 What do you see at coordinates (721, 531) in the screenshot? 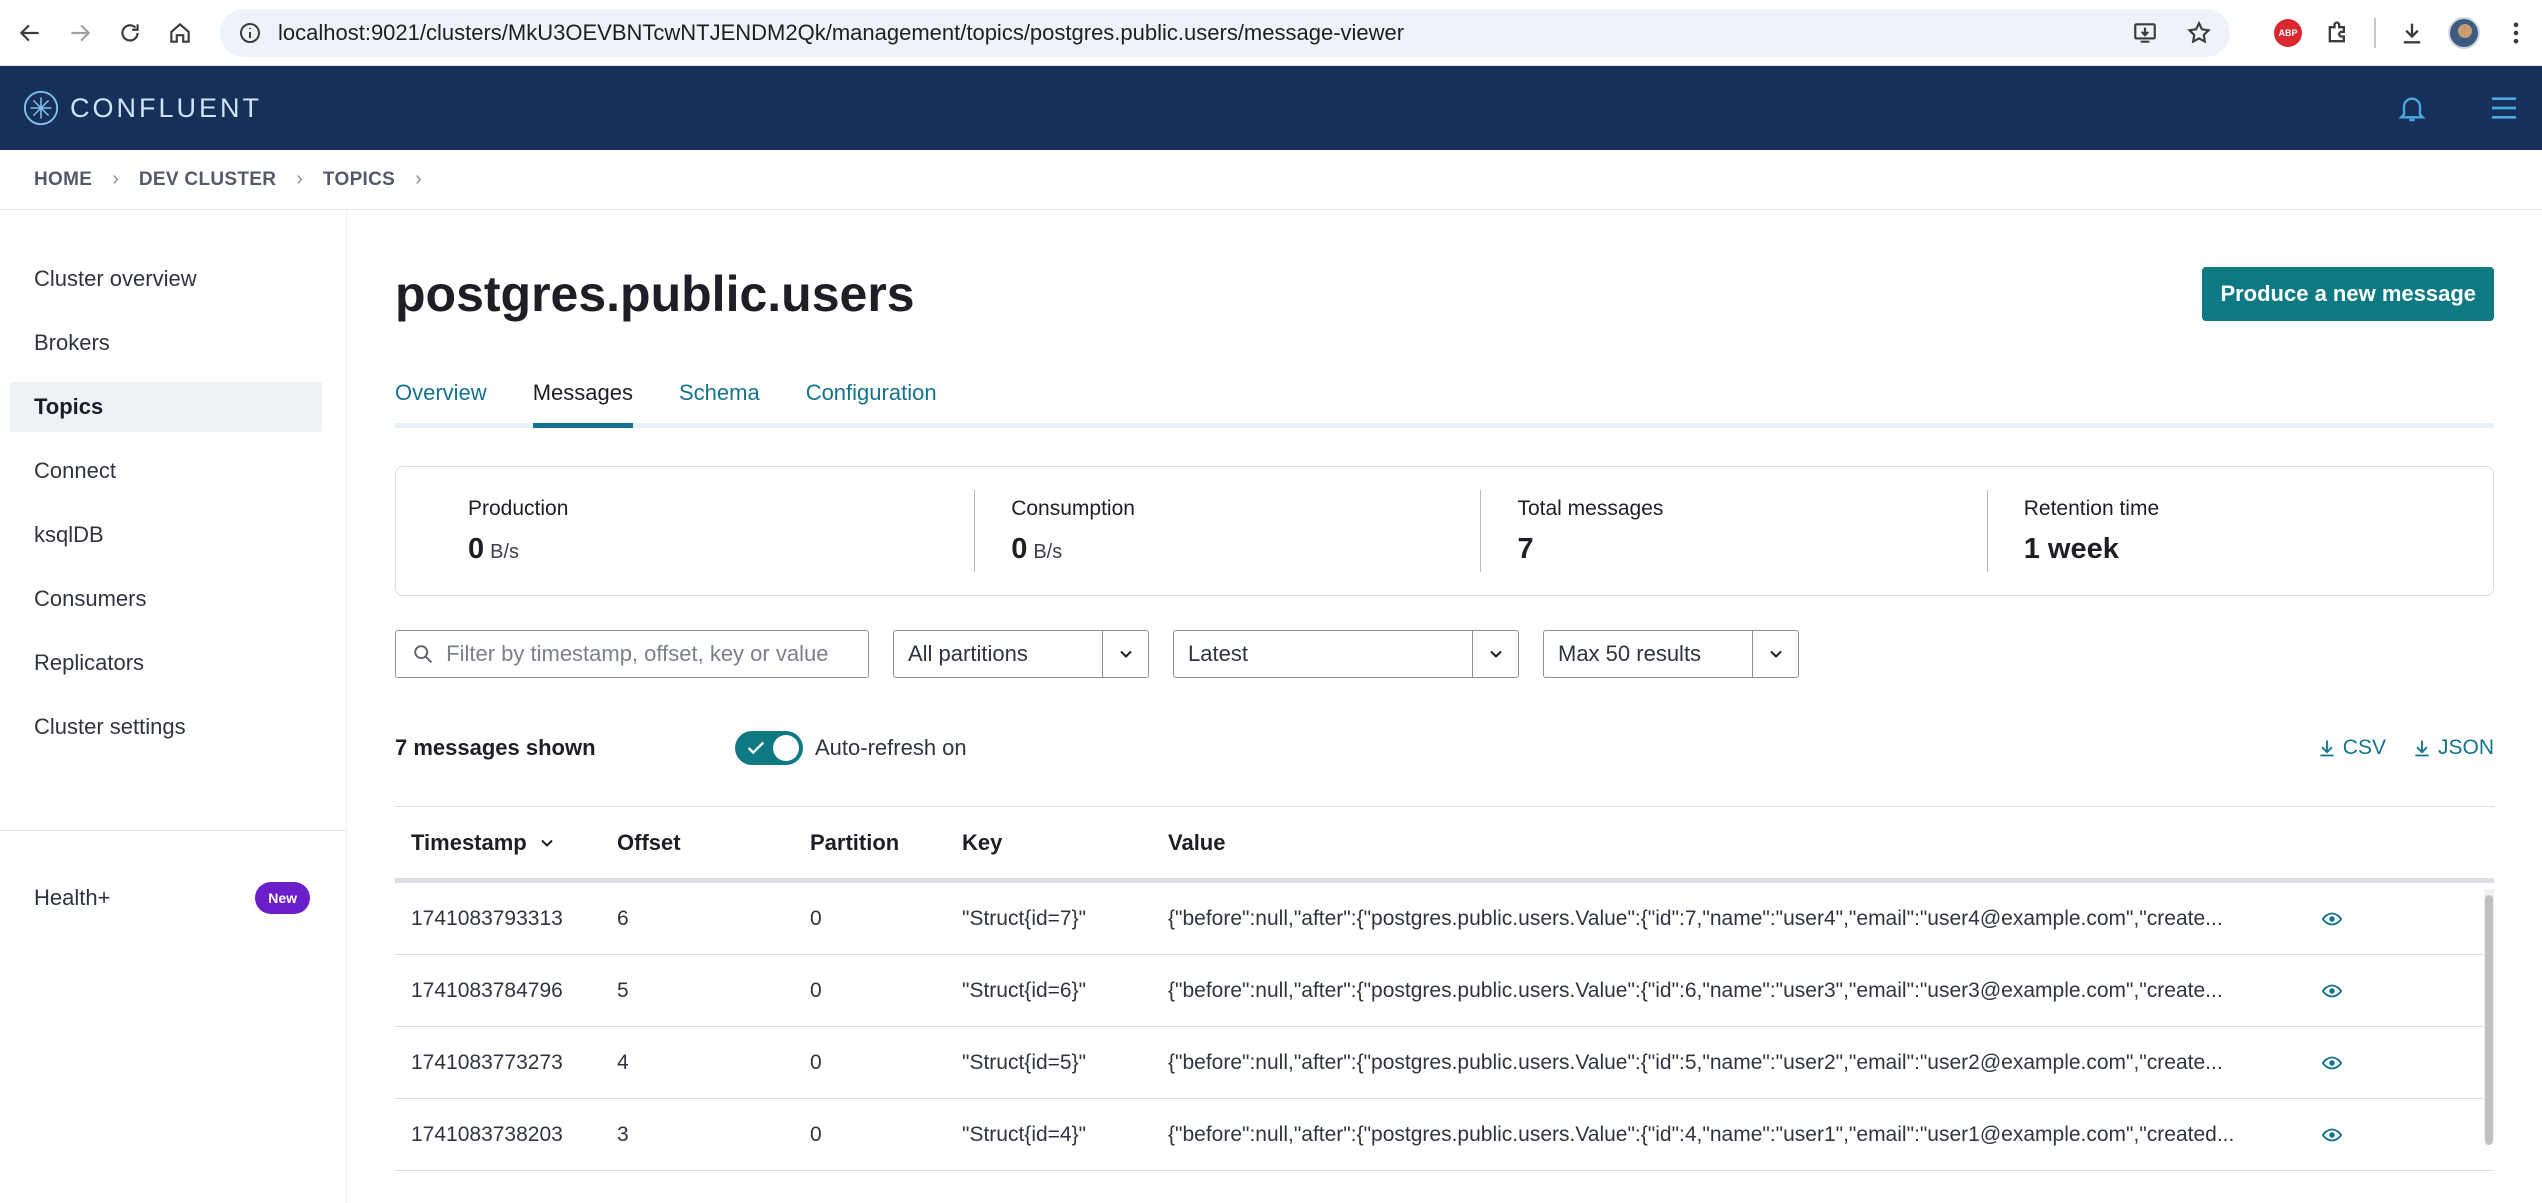
I see `stat-production: Production 0 B/s` at bounding box center [721, 531].